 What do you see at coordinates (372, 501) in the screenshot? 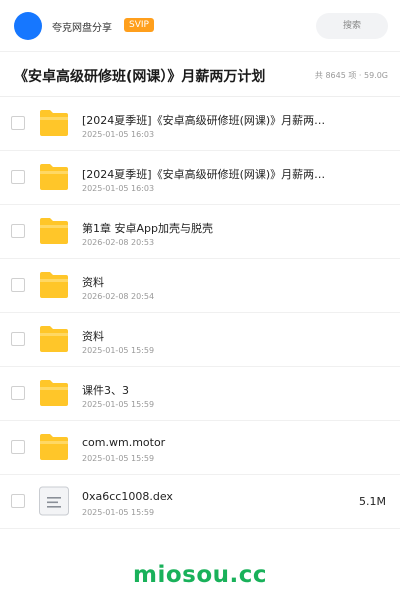
I see `file-size: 5.1M` at bounding box center [372, 501].